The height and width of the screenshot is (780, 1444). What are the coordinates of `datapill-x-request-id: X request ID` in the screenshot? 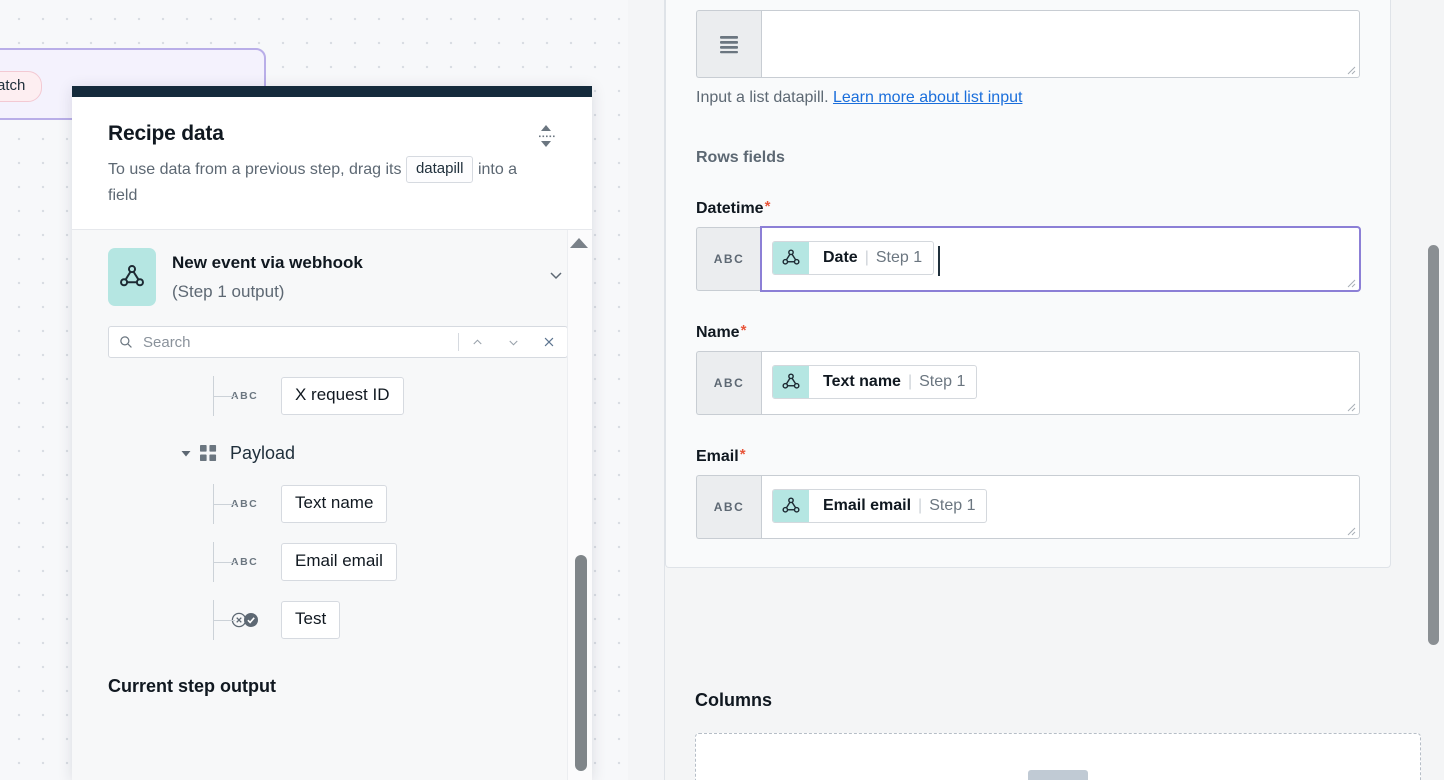 It's located at (342, 396).